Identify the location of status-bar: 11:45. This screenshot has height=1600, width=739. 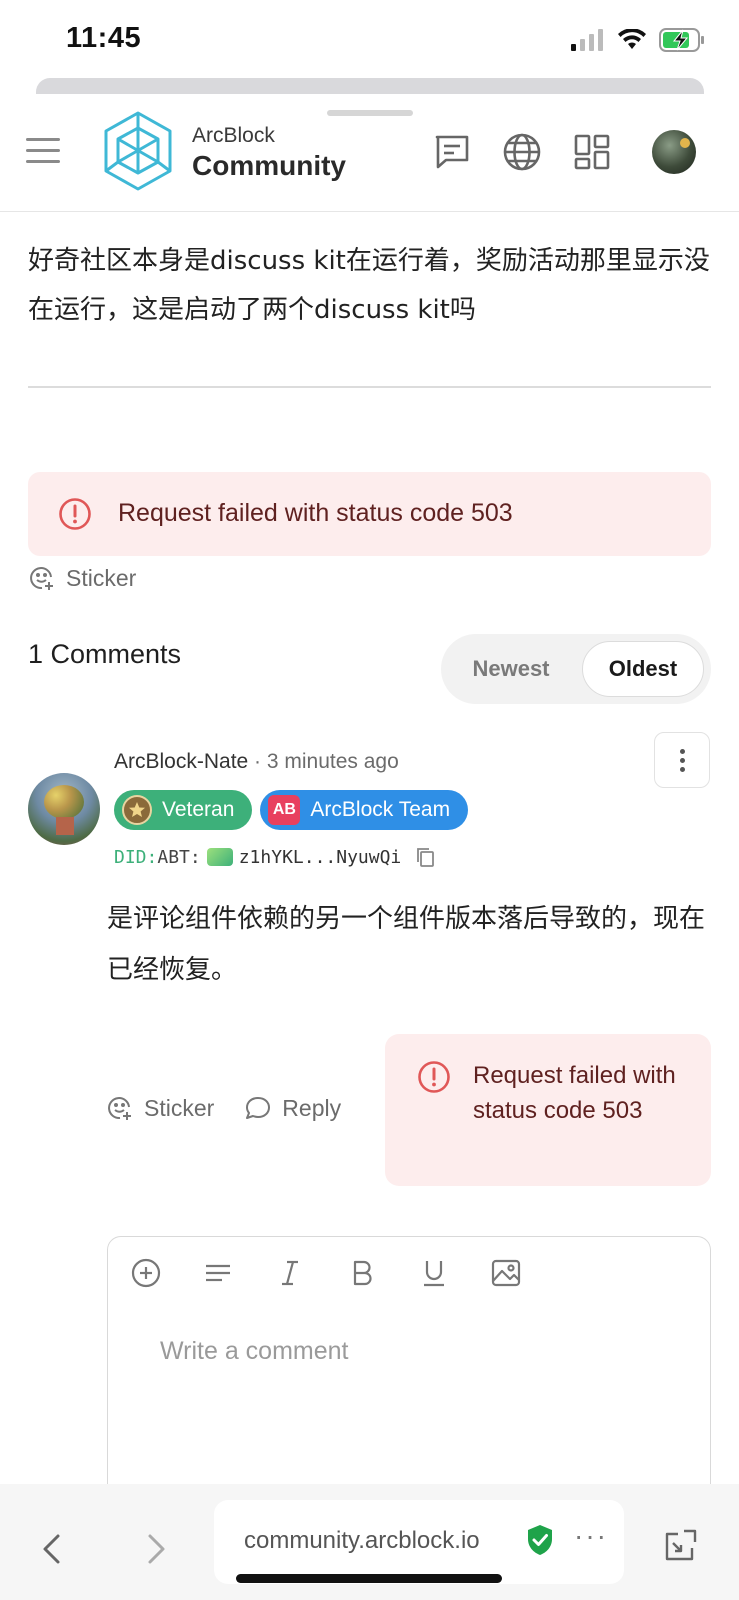
(369, 39).